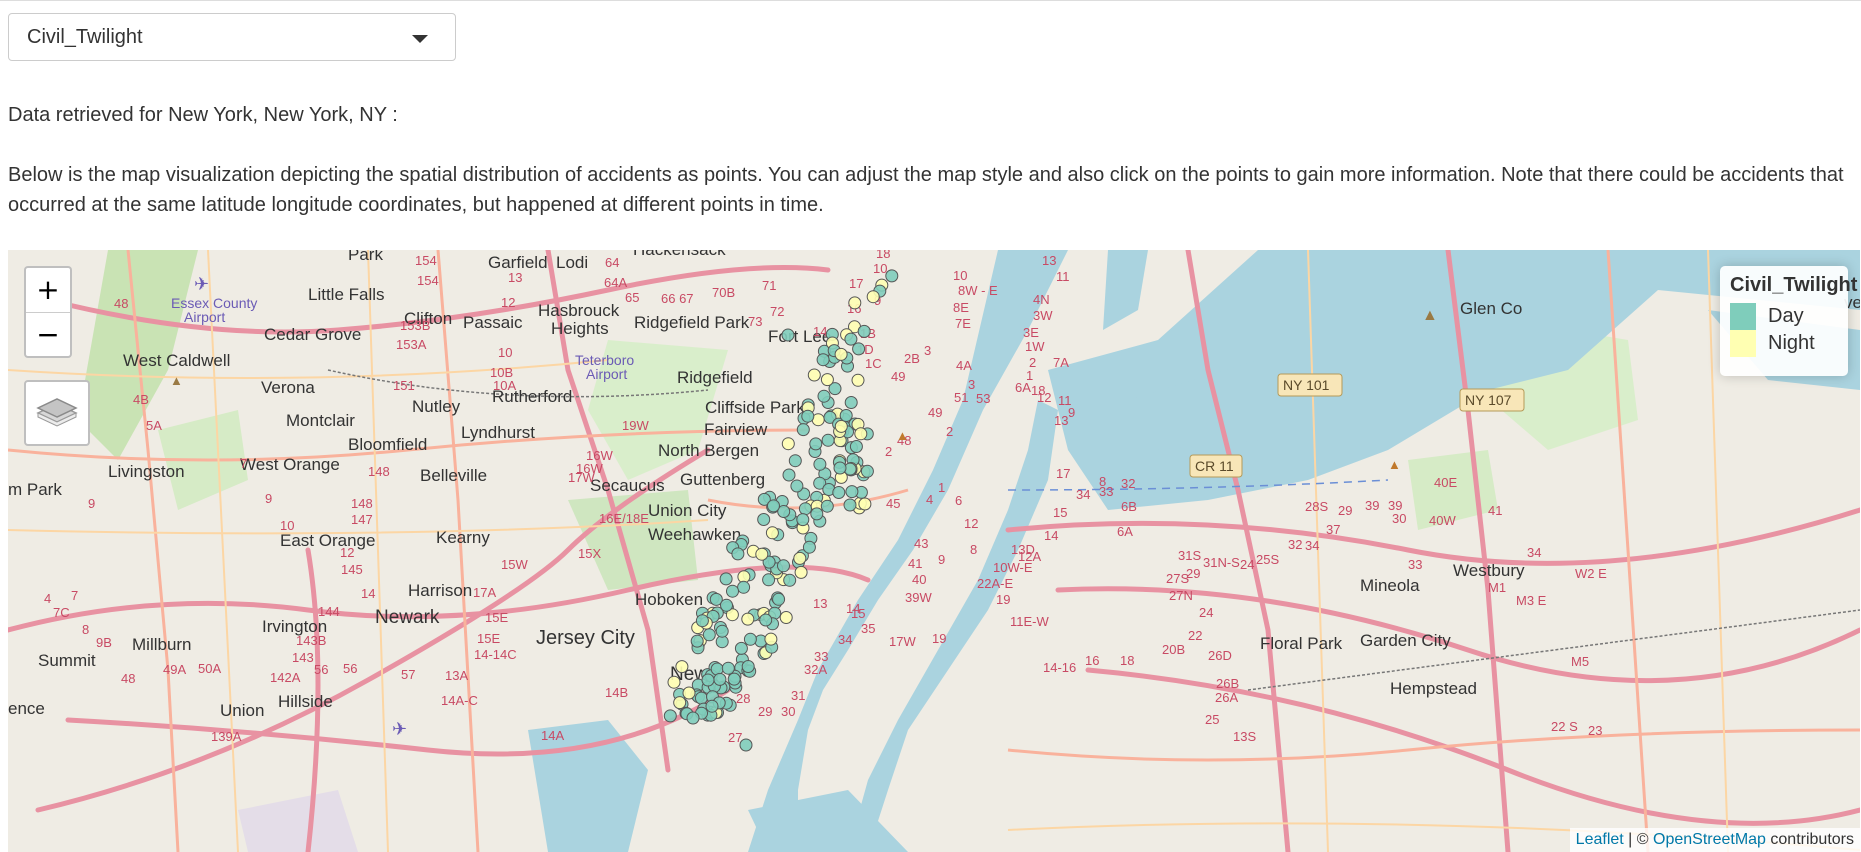 Image resolution: width=1861 pixels, height=852 pixels. Describe the element at coordinates (1600, 839) in the screenshot. I see `leaflet-link: Leaflet` at that location.